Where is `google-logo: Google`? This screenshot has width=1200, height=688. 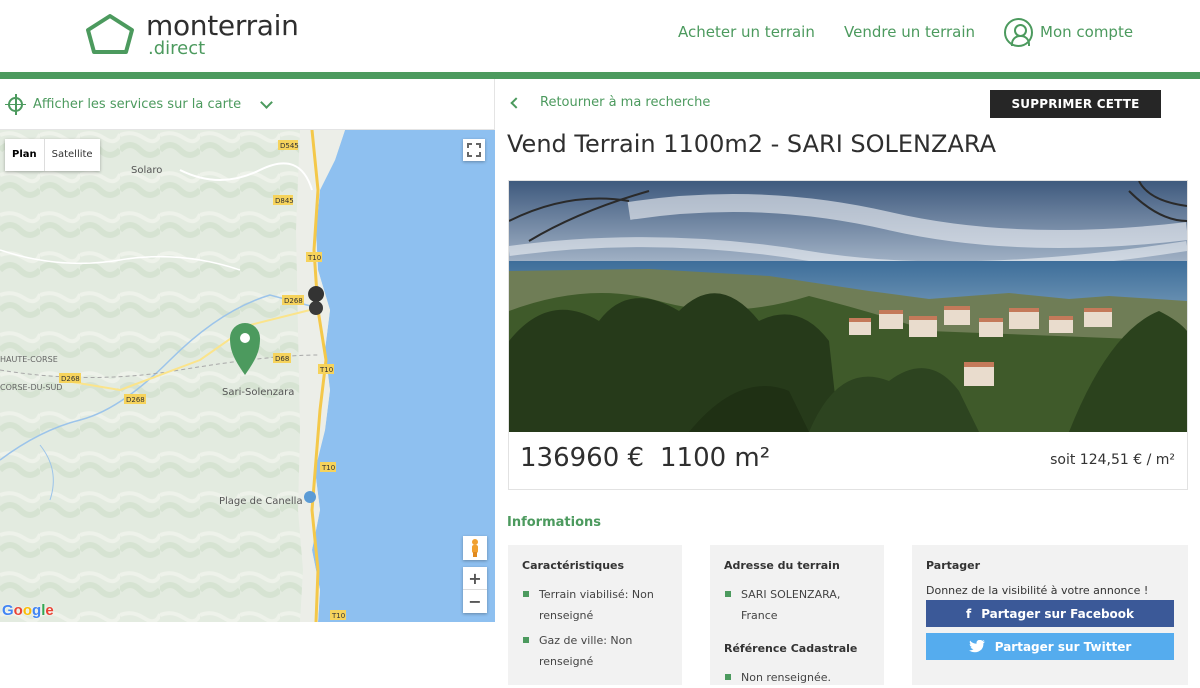
google-logo: Google is located at coordinates (28, 610).